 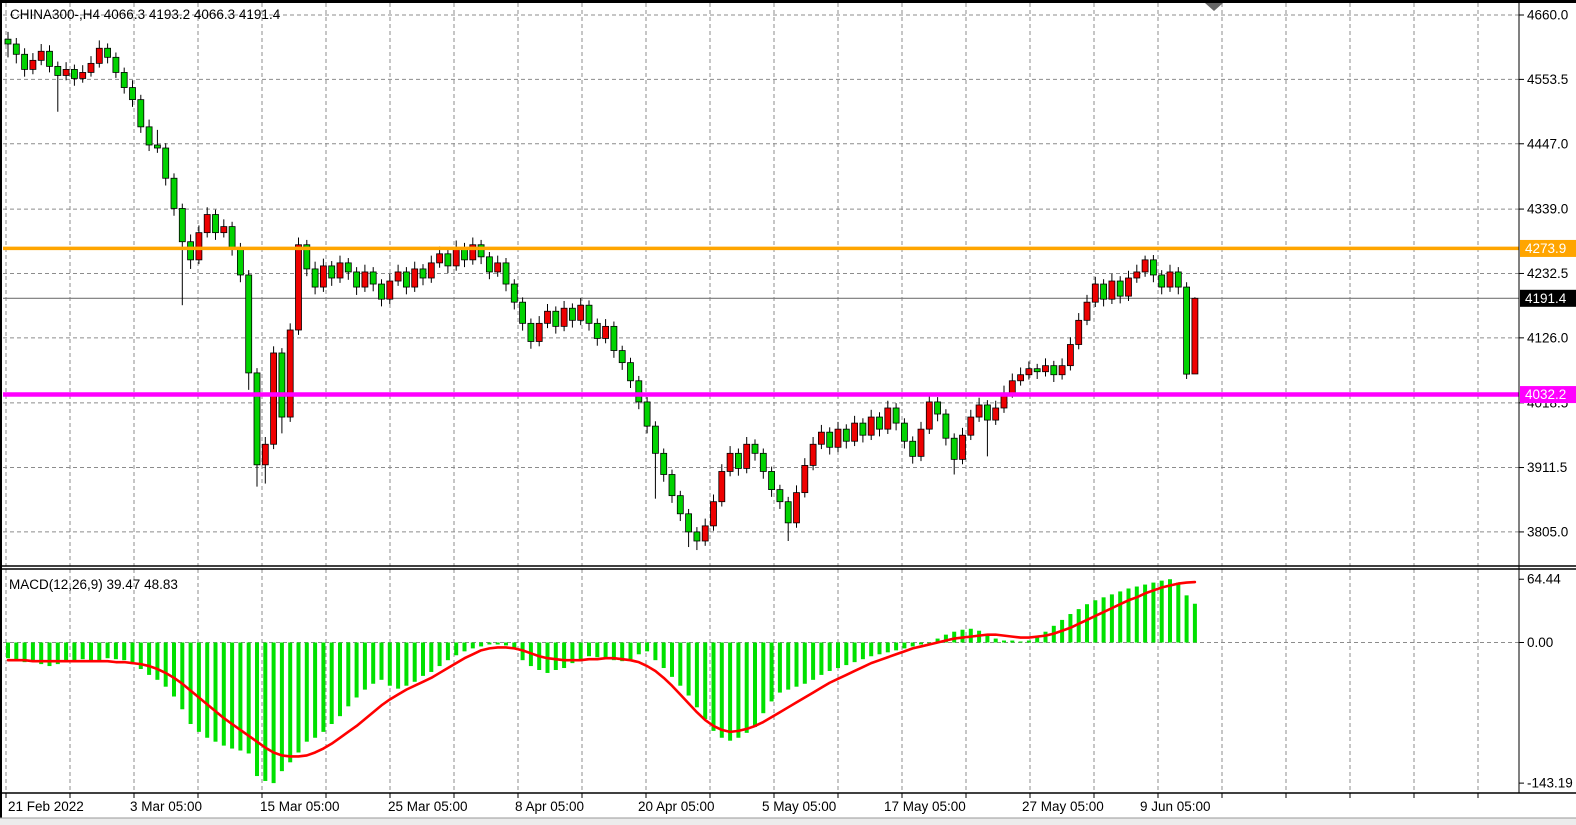 I want to click on price-axis-label: 3805.0, so click(x=1547, y=531).